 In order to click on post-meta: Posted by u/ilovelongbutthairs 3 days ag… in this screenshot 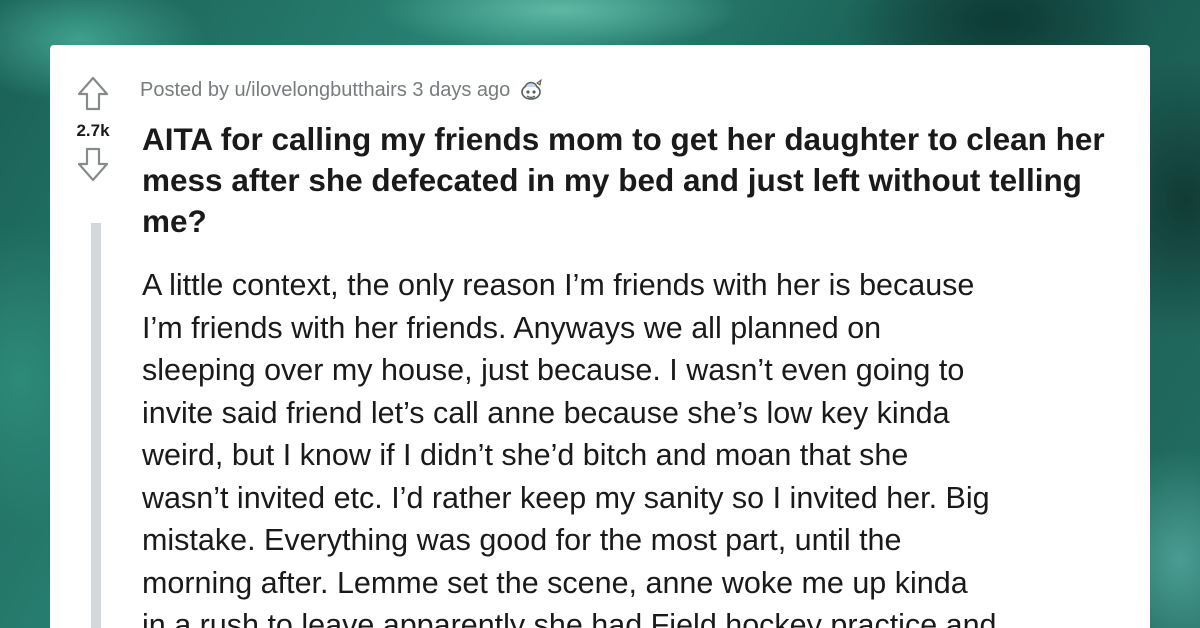, I will do `click(342, 90)`.